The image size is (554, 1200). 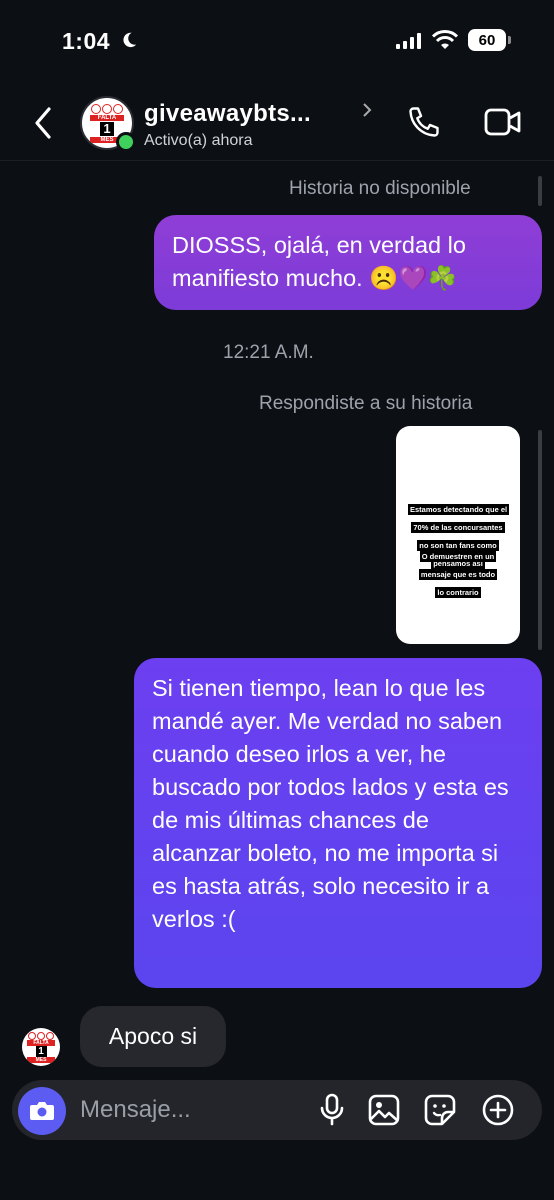 What do you see at coordinates (540, 540) in the screenshot?
I see `scrollbar-thumb` at bounding box center [540, 540].